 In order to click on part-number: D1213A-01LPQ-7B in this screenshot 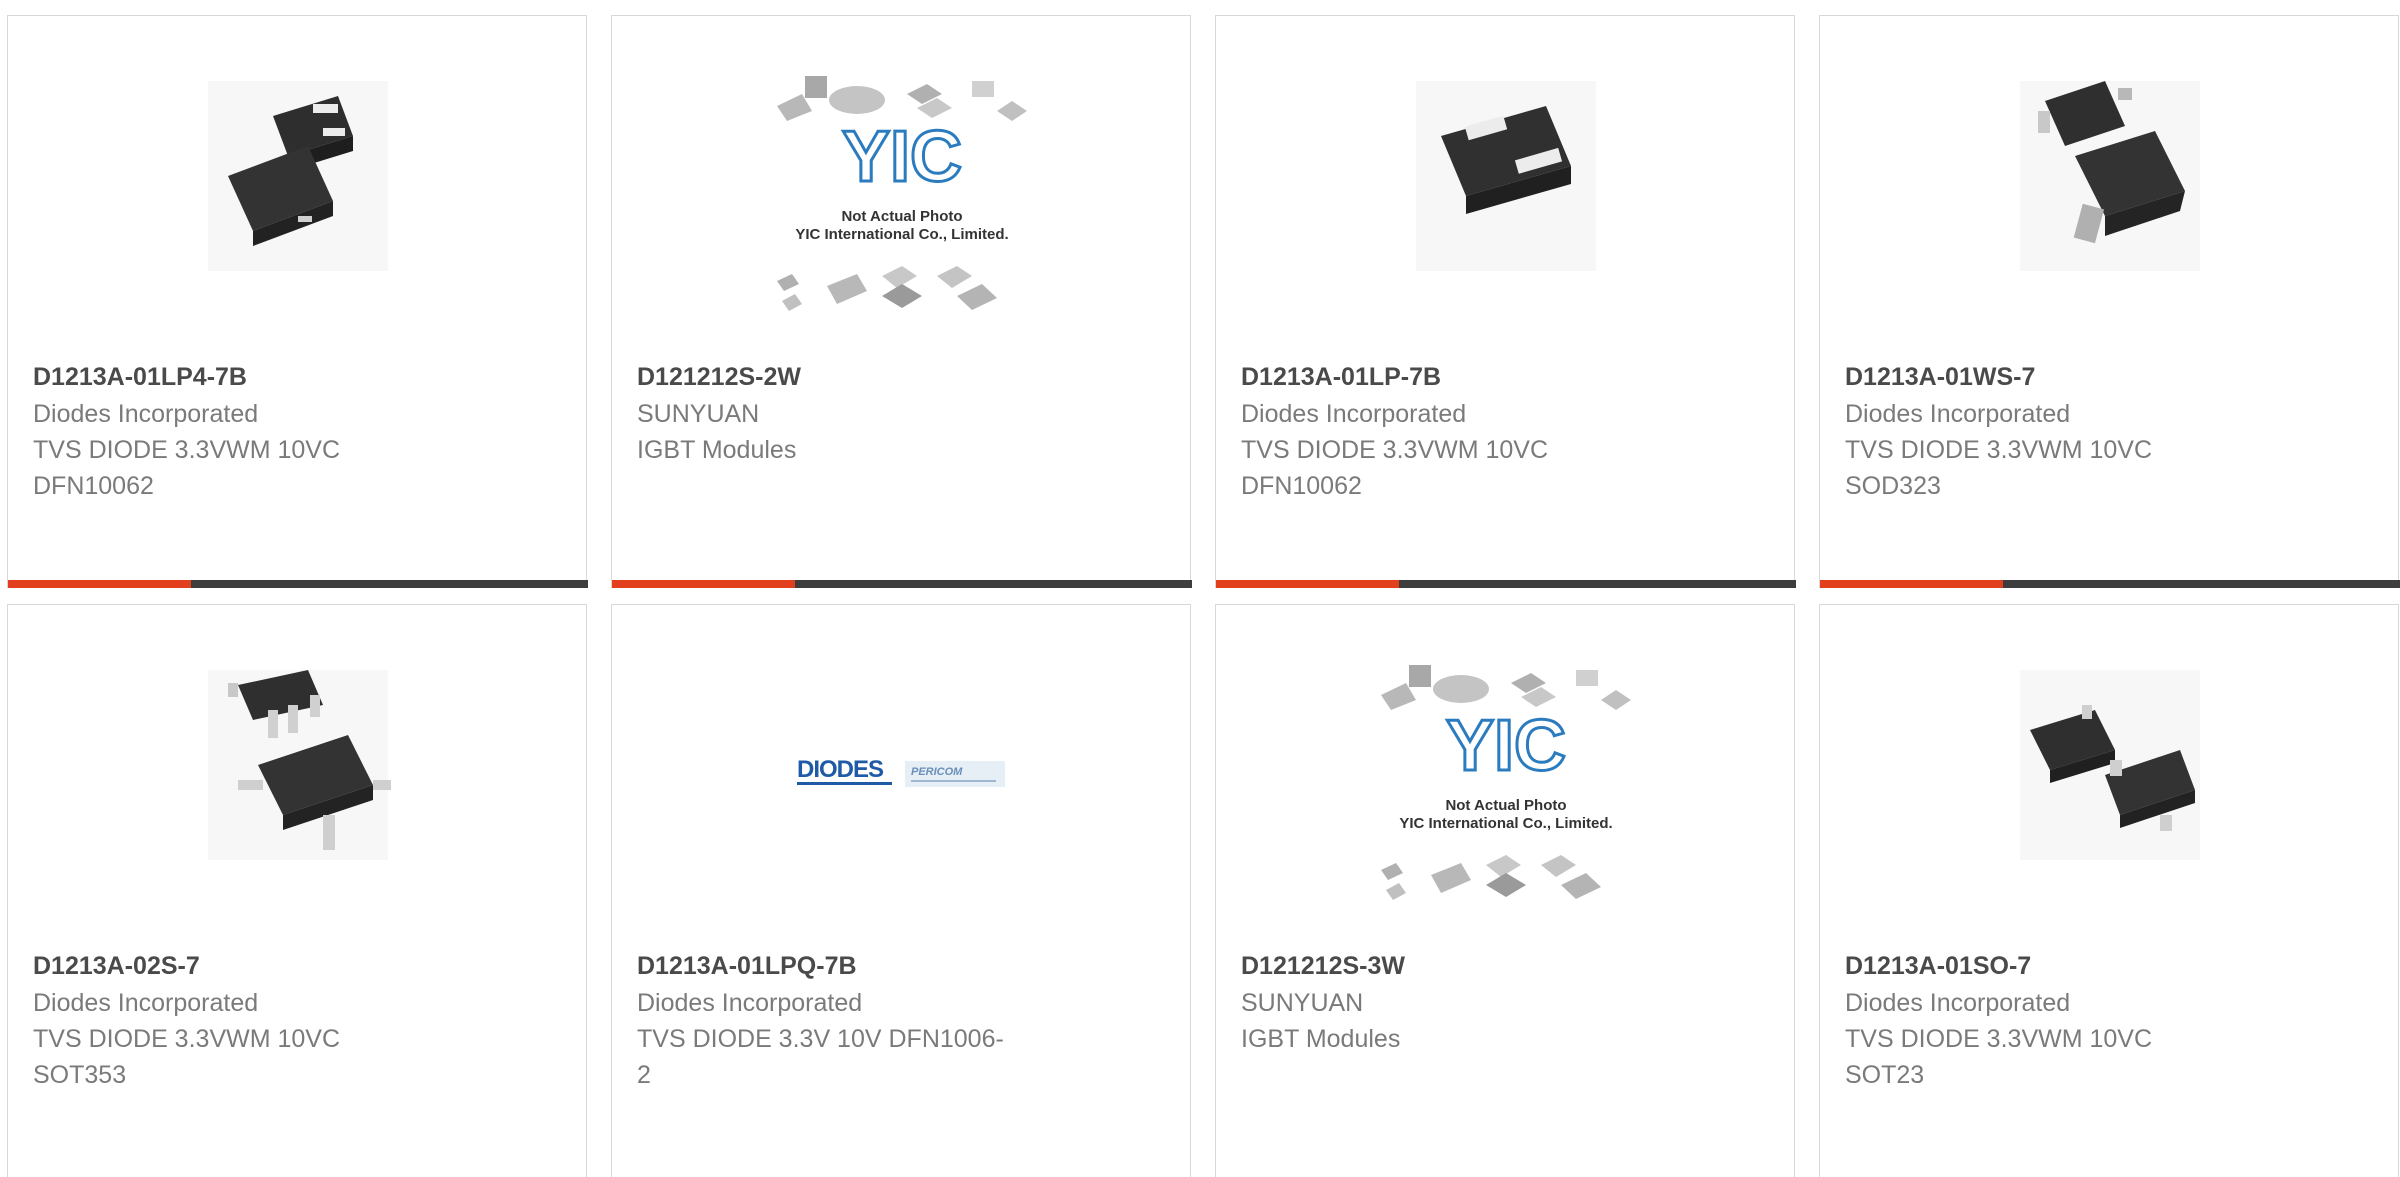, I will do `click(852, 966)`.